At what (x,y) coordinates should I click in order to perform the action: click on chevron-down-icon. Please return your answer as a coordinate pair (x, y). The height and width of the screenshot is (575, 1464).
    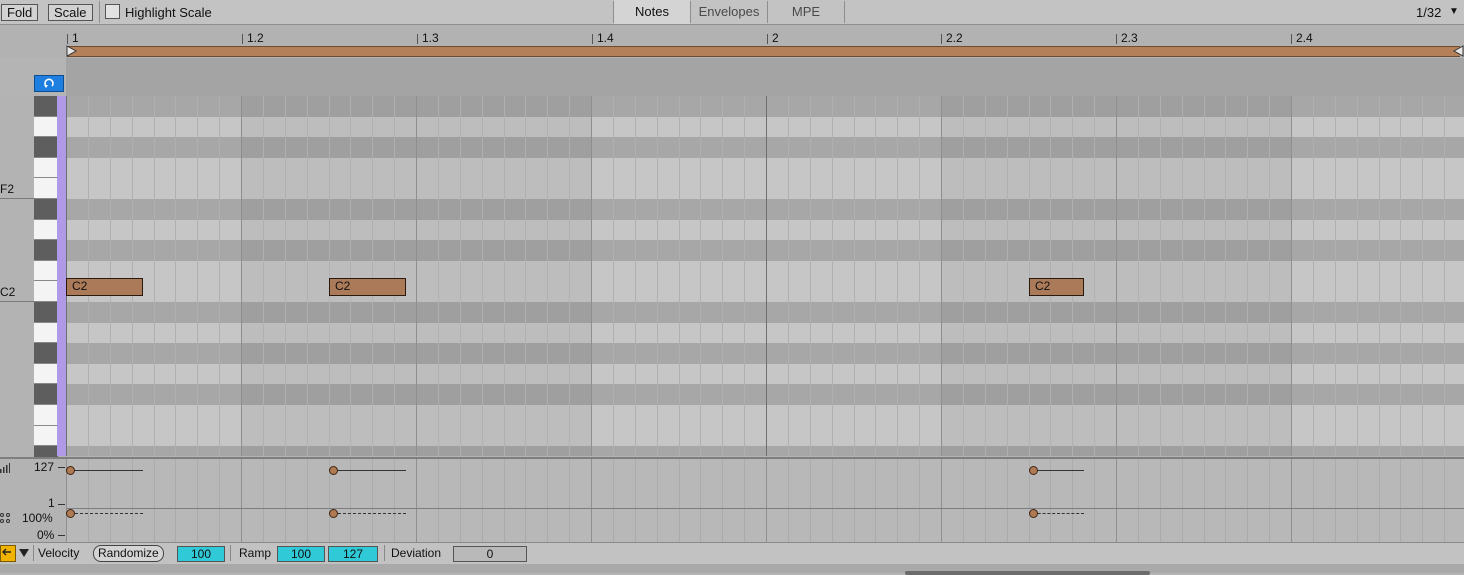
    Looking at the image, I should click on (24, 553).